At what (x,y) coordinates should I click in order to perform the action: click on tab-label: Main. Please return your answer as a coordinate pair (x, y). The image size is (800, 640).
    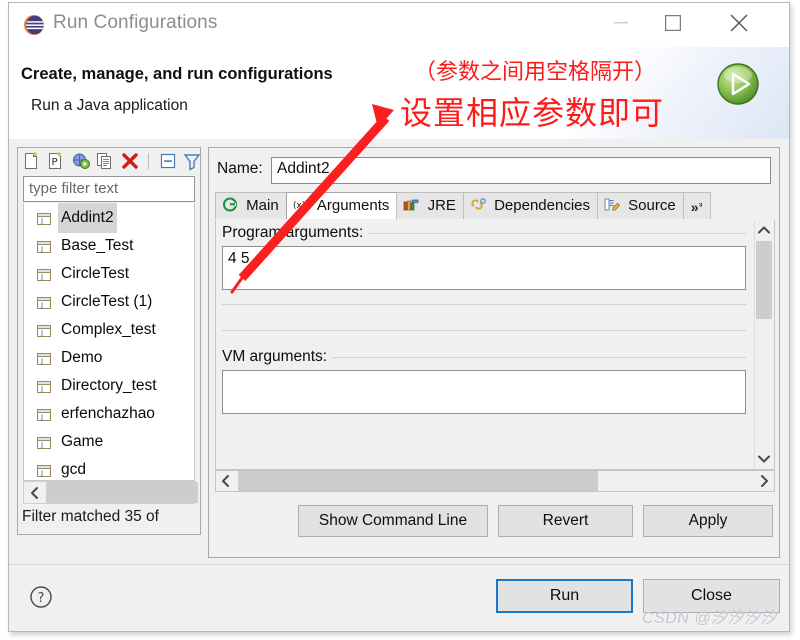
    Looking at the image, I should click on (262, 205).